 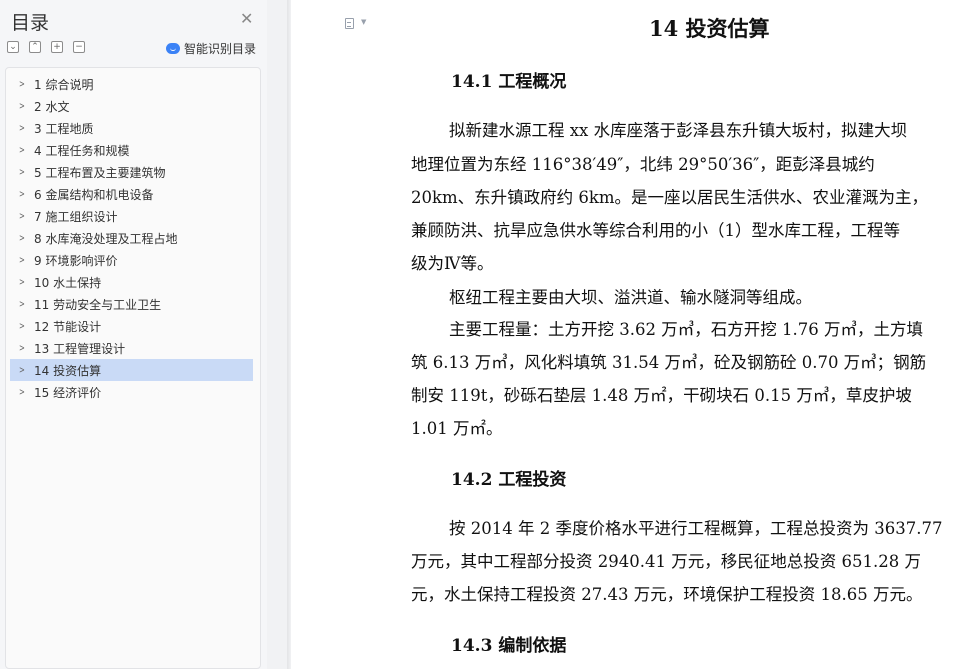 What do you see at coordinates (246, 19) in the screenshot?
I see `close-icon: ✕` at bounding box center [246, 19].